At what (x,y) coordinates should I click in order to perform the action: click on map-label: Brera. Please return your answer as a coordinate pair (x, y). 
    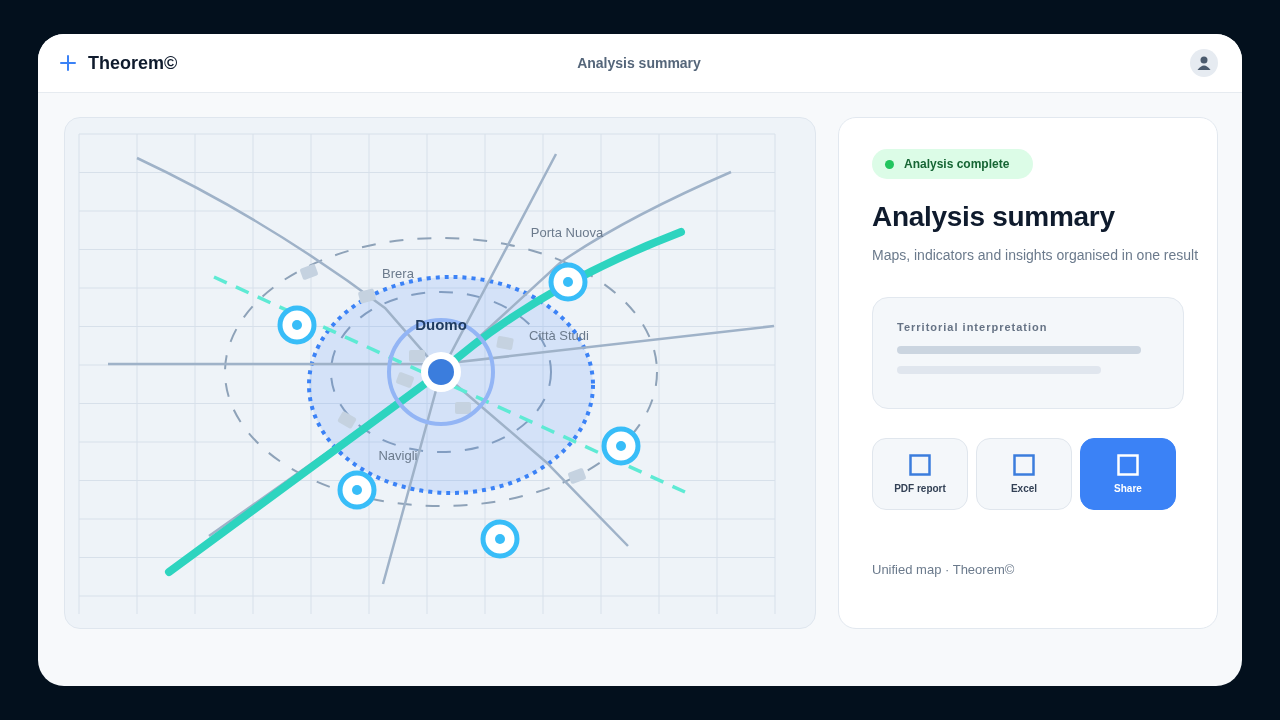
    Looking at the image, I should click on (398, 273).